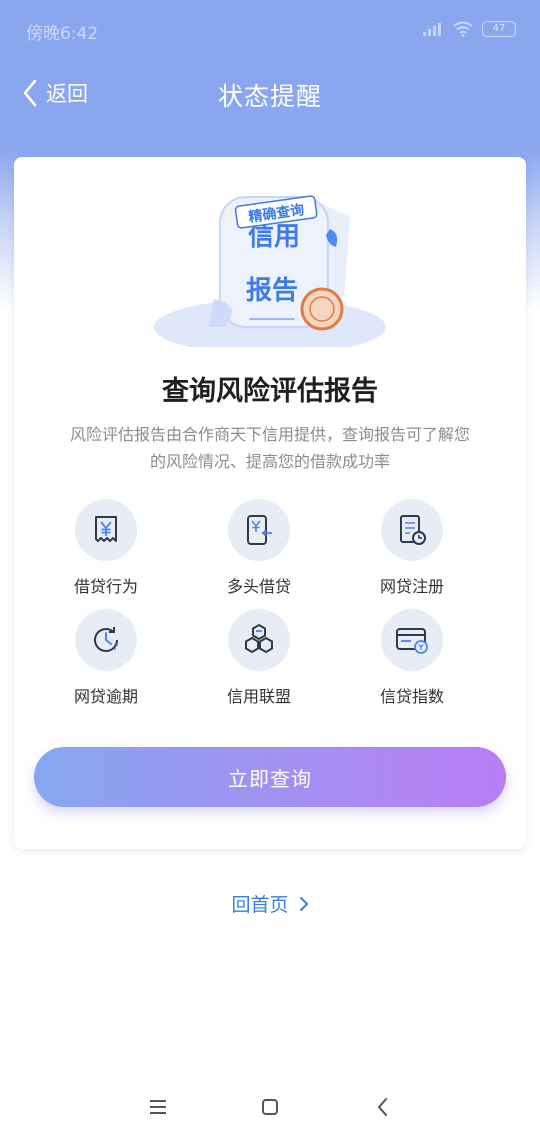  I want to click on navigation-bar: 返回 状态提醒, so click(270, 93).